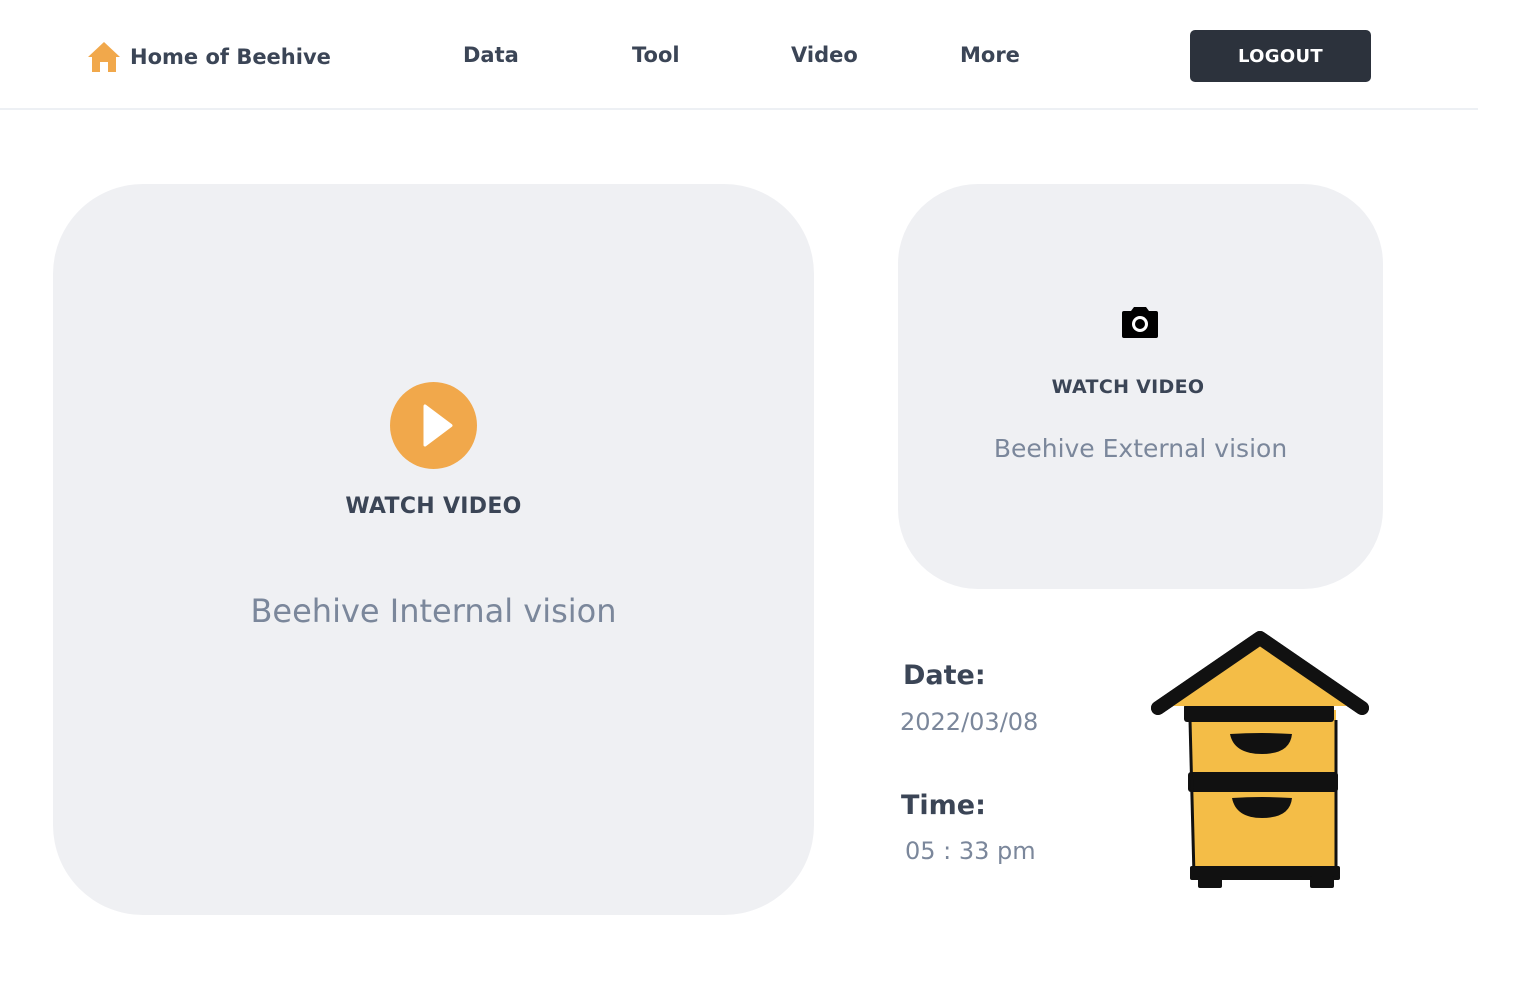 This screenshot has width=1530, height=994. Describe the element at coordinates (104, 57) in the screenshot. I see `home-icon` at that location.